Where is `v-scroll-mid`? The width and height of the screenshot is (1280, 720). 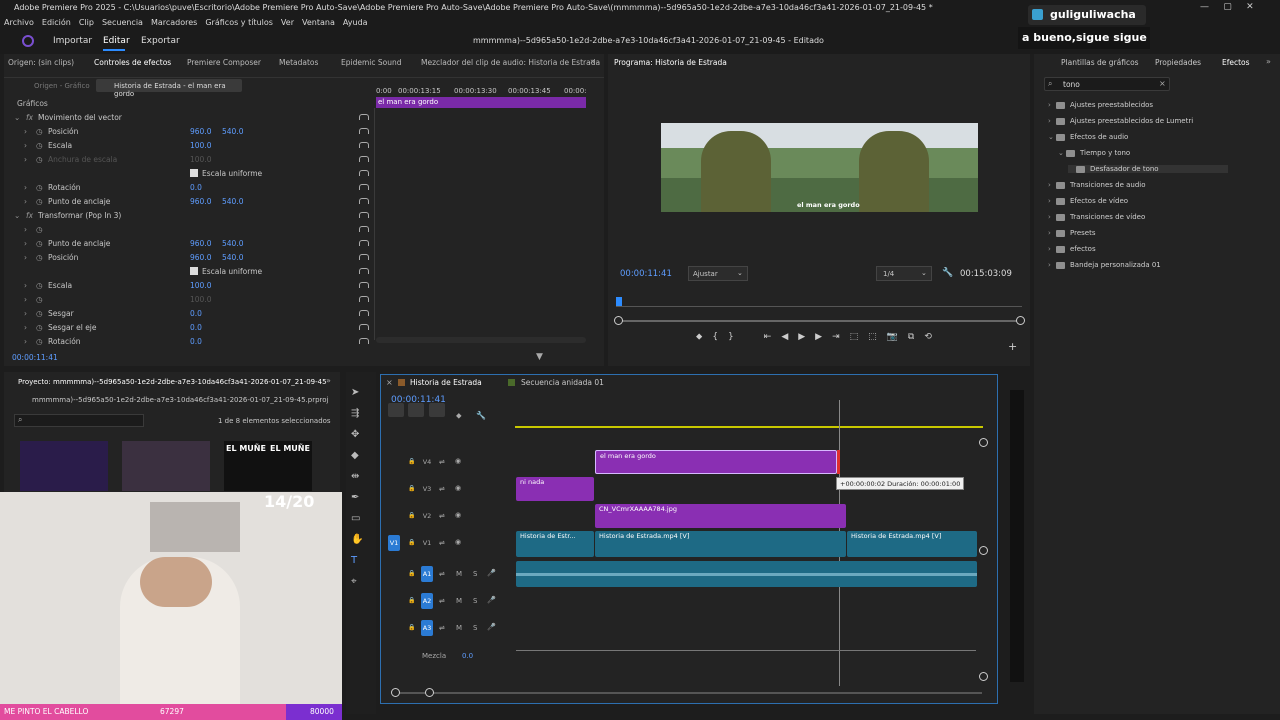 v-scroll-mid is located at coordinates (983, 550).